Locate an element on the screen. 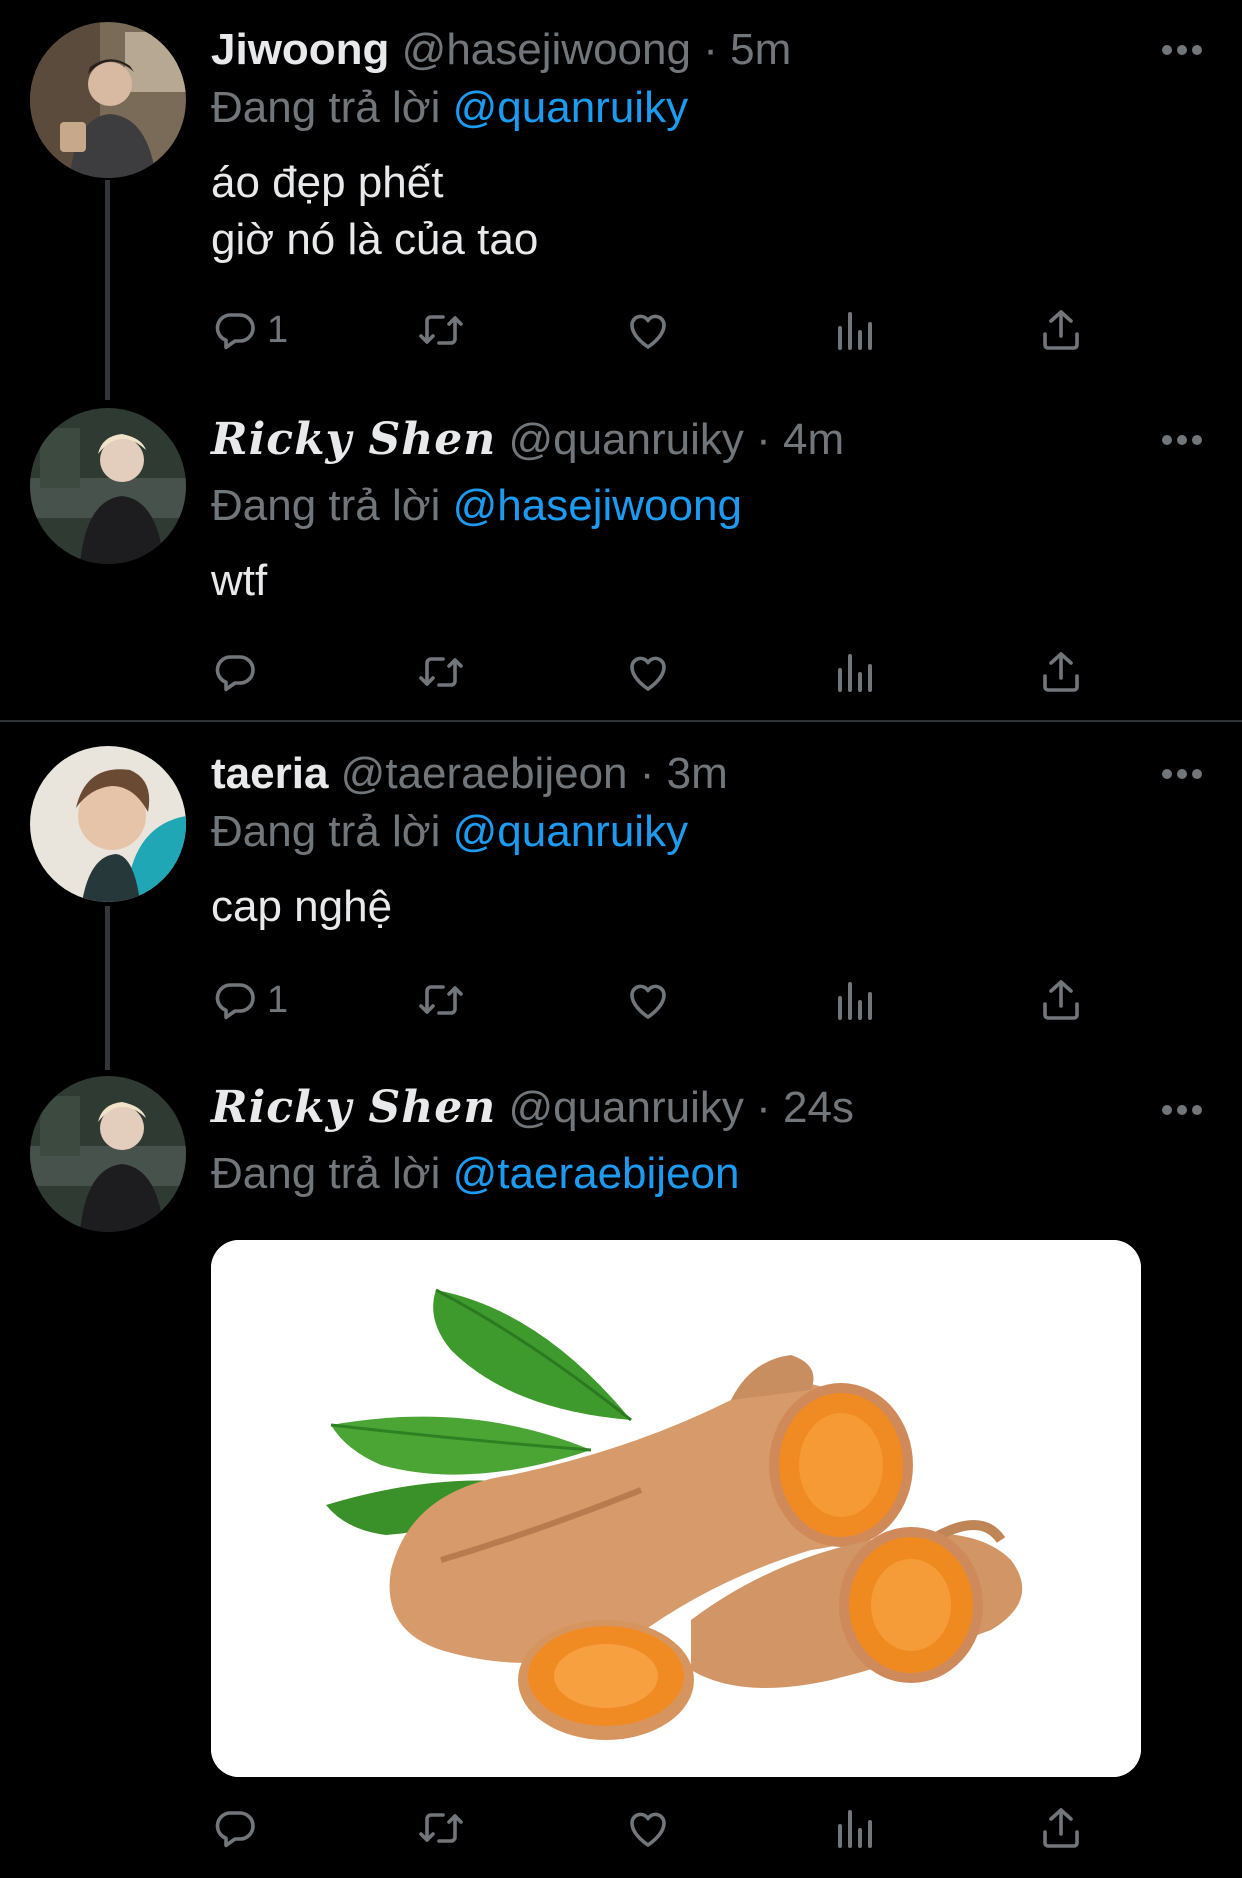 This screenshot has width=1242, height=1878. tweet-text: wtf is located at coordinates (239, 580).